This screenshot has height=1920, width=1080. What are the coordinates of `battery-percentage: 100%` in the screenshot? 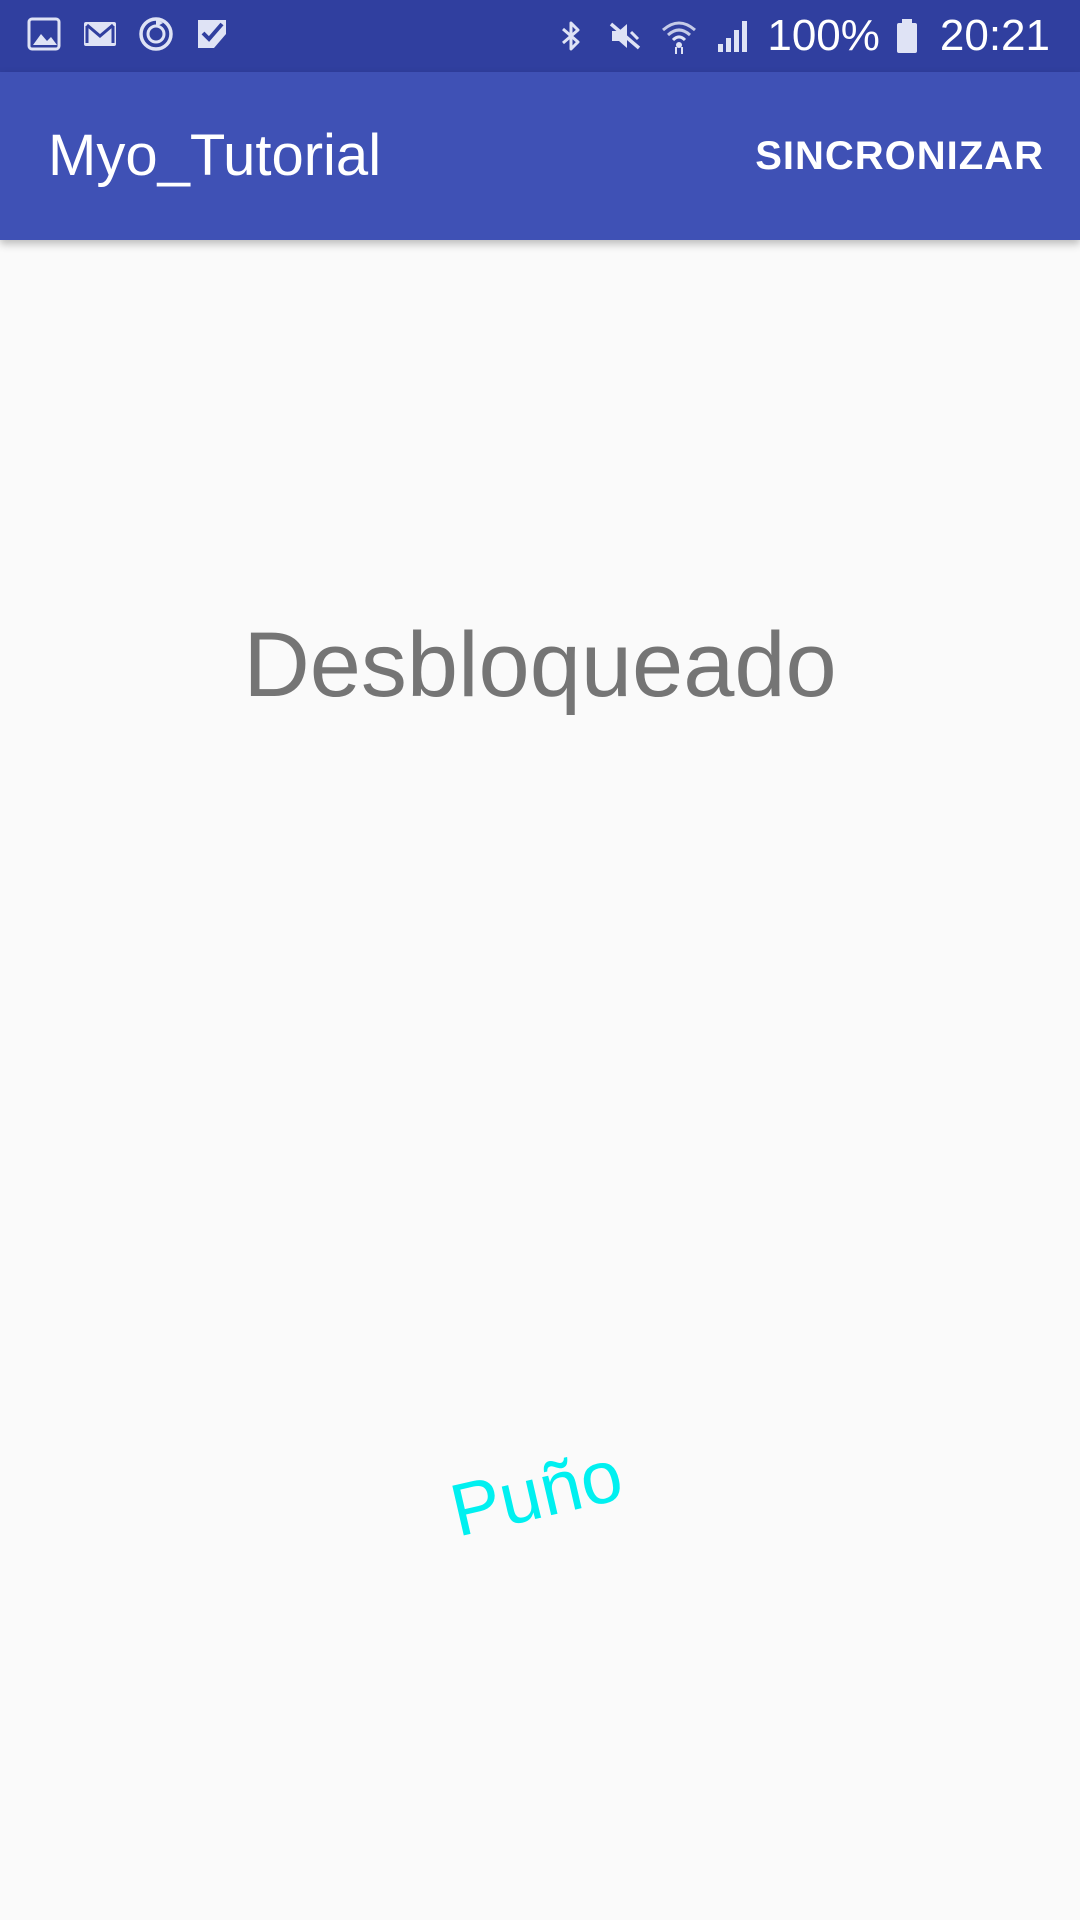 It's located at (823, 35).